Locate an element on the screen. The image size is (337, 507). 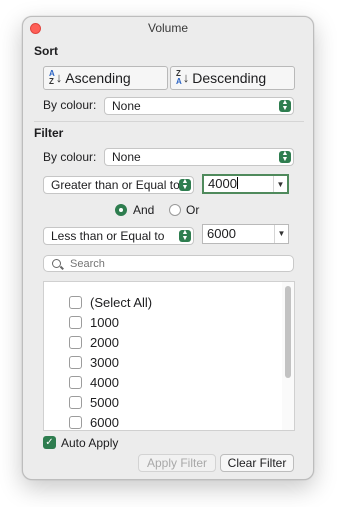
sort-ascending-icon: A Z ↓ is located at coordinates (56, 77).